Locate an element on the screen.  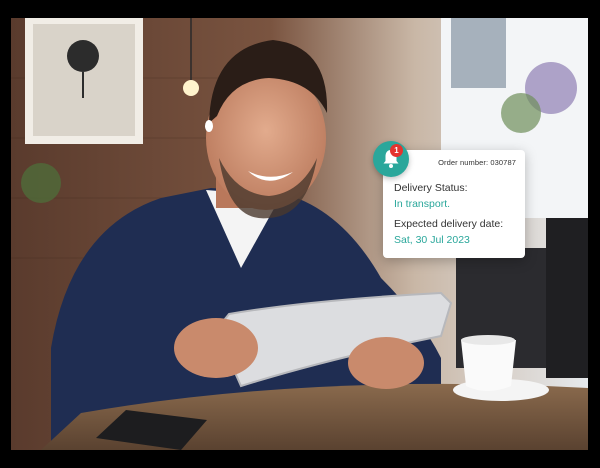
delivery-status-value: In transport. is located at coordinates (422, 204).